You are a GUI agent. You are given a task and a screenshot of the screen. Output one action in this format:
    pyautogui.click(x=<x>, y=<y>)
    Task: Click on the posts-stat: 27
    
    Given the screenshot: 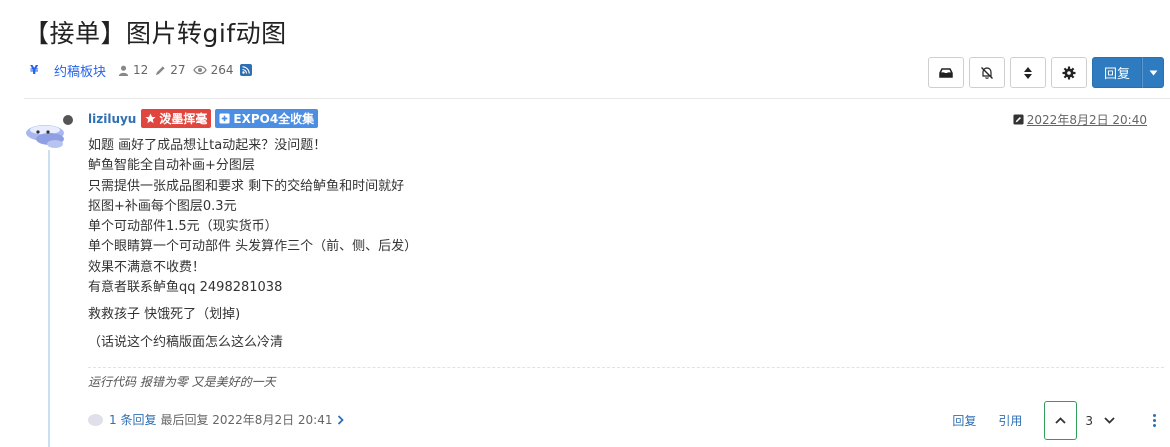 What is the action you would take?
    pyautogui.click(x=170, y=70)
    